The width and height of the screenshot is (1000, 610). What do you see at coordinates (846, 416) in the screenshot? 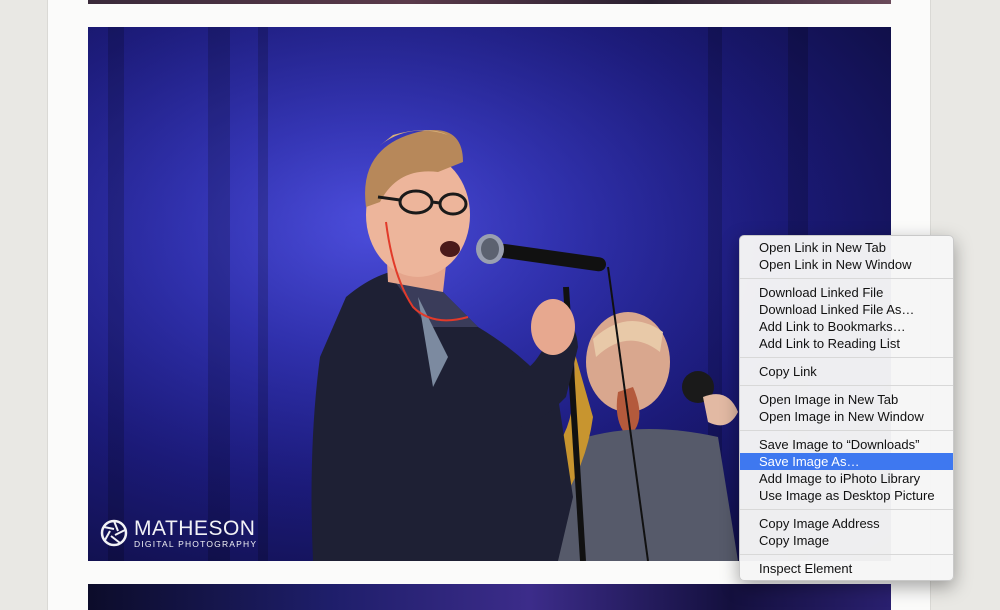
I see `menu-item-open-image-new-window: Open Image in New Window` at bounding box center [846, 416].